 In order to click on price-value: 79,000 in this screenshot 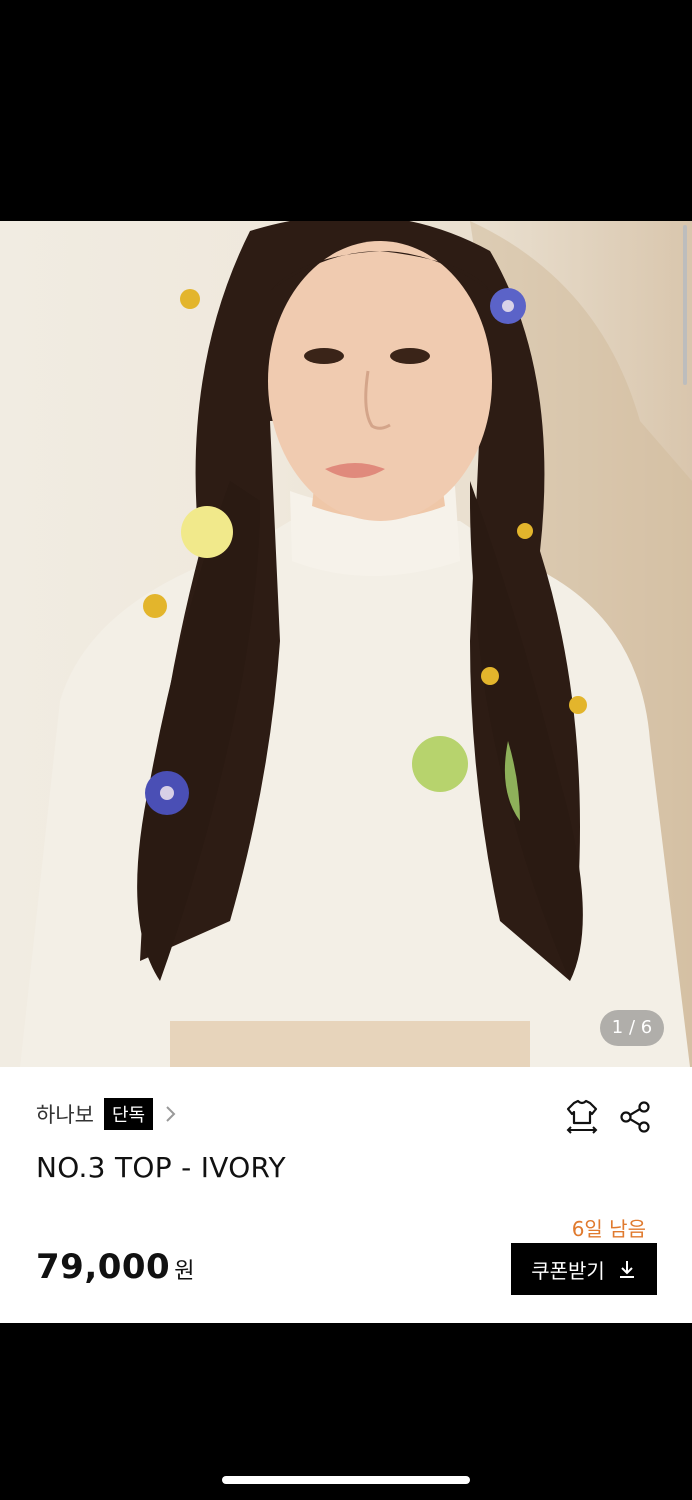, I will do `click(103, 1267)`.